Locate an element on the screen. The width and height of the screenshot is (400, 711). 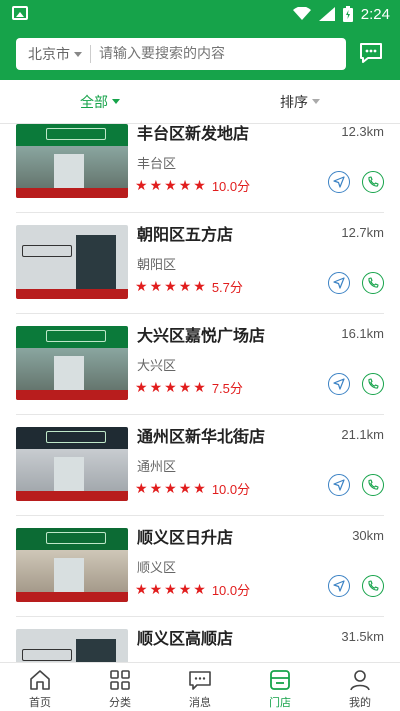
tab-profile: 我的 is located at coordinates (360, 687).